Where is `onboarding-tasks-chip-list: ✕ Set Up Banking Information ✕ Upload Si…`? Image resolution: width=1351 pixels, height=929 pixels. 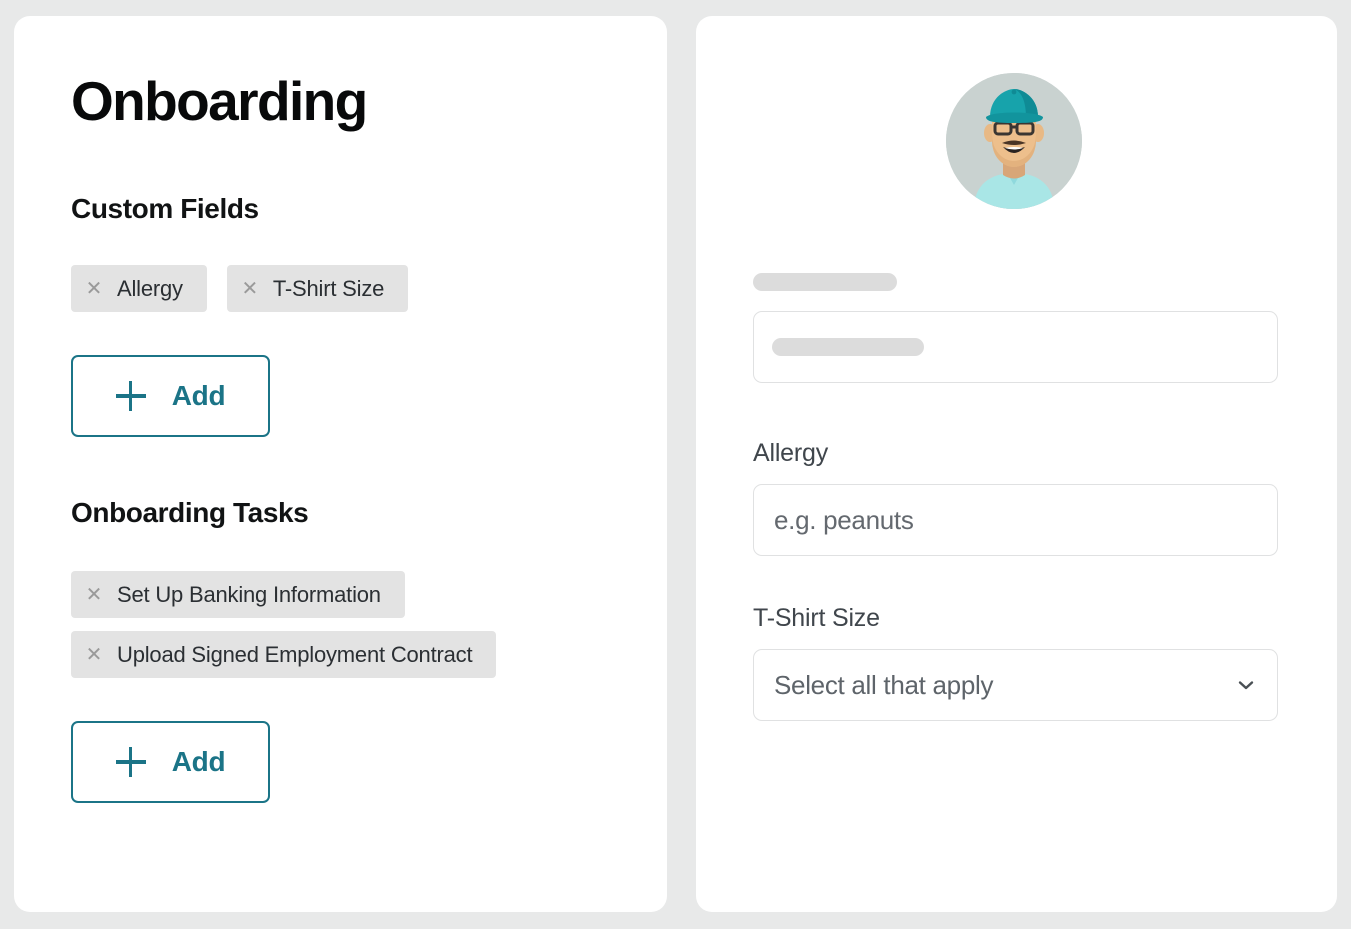 onboarding-tasks-chip-list: ✕ Set Up Banking Information ✕ Upload Si… is located at coordinates (369, 624).